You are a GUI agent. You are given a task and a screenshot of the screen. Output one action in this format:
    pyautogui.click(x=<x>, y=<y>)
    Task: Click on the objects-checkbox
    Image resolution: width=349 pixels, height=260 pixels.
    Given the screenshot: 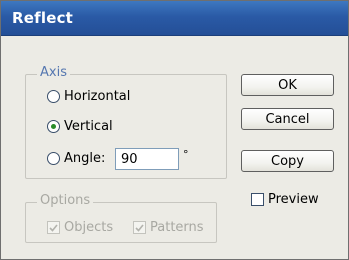 What is the action you would take?
    pyautogui.click(x=53, y=227)
    